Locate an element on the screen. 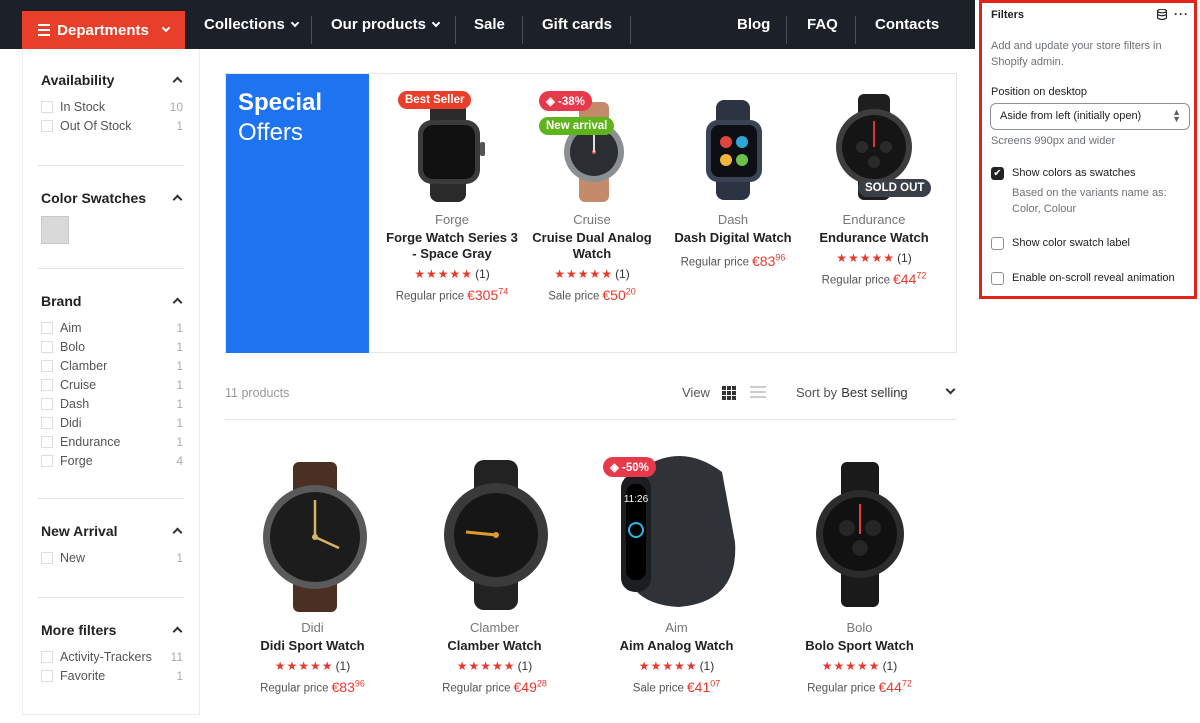 The width and height of the screenshot is (1200, 723). nav-contacts: Contacts is located at coordinates (907, 24).